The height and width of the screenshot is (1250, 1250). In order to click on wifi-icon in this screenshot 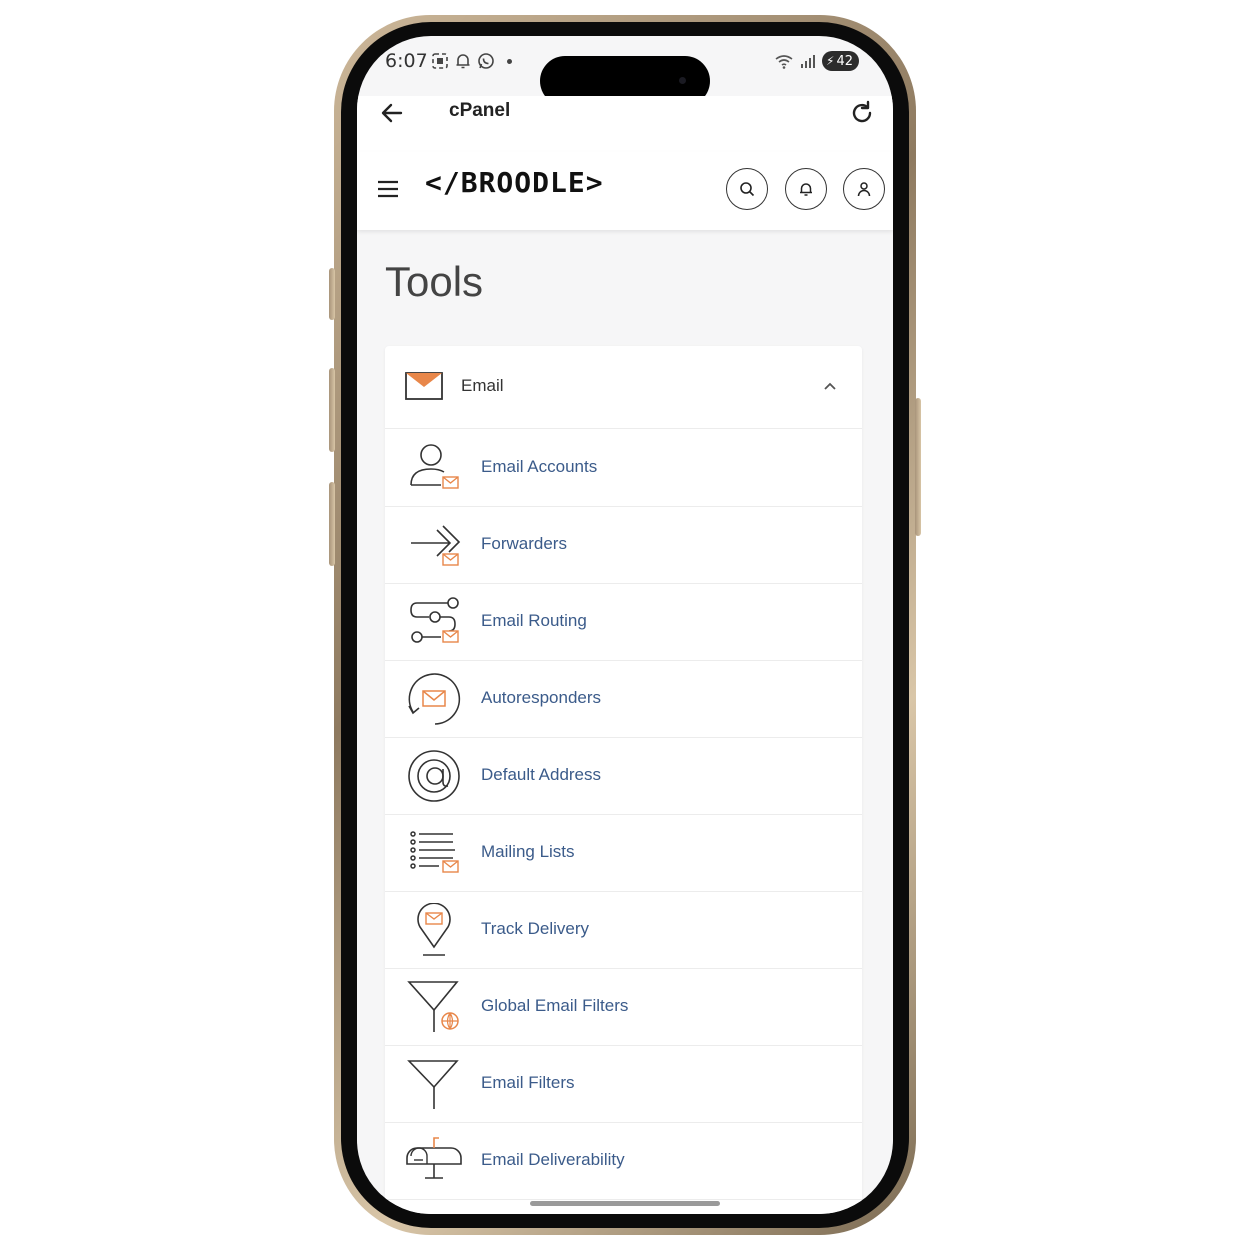, I will do `click(784, 62)`.